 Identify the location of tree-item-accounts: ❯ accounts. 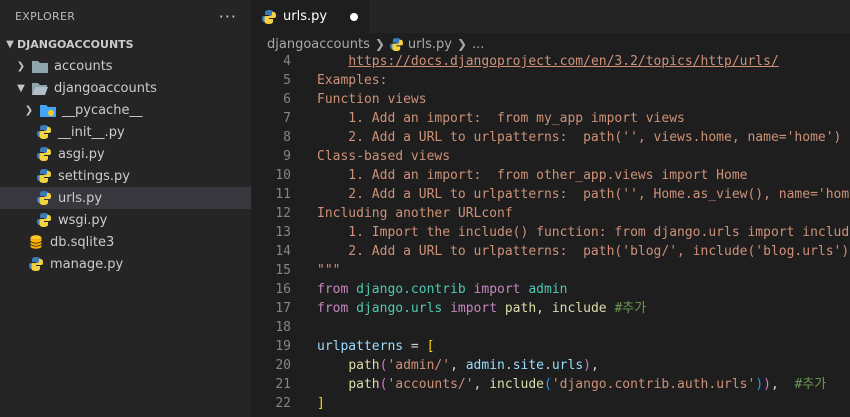
(125, 66).